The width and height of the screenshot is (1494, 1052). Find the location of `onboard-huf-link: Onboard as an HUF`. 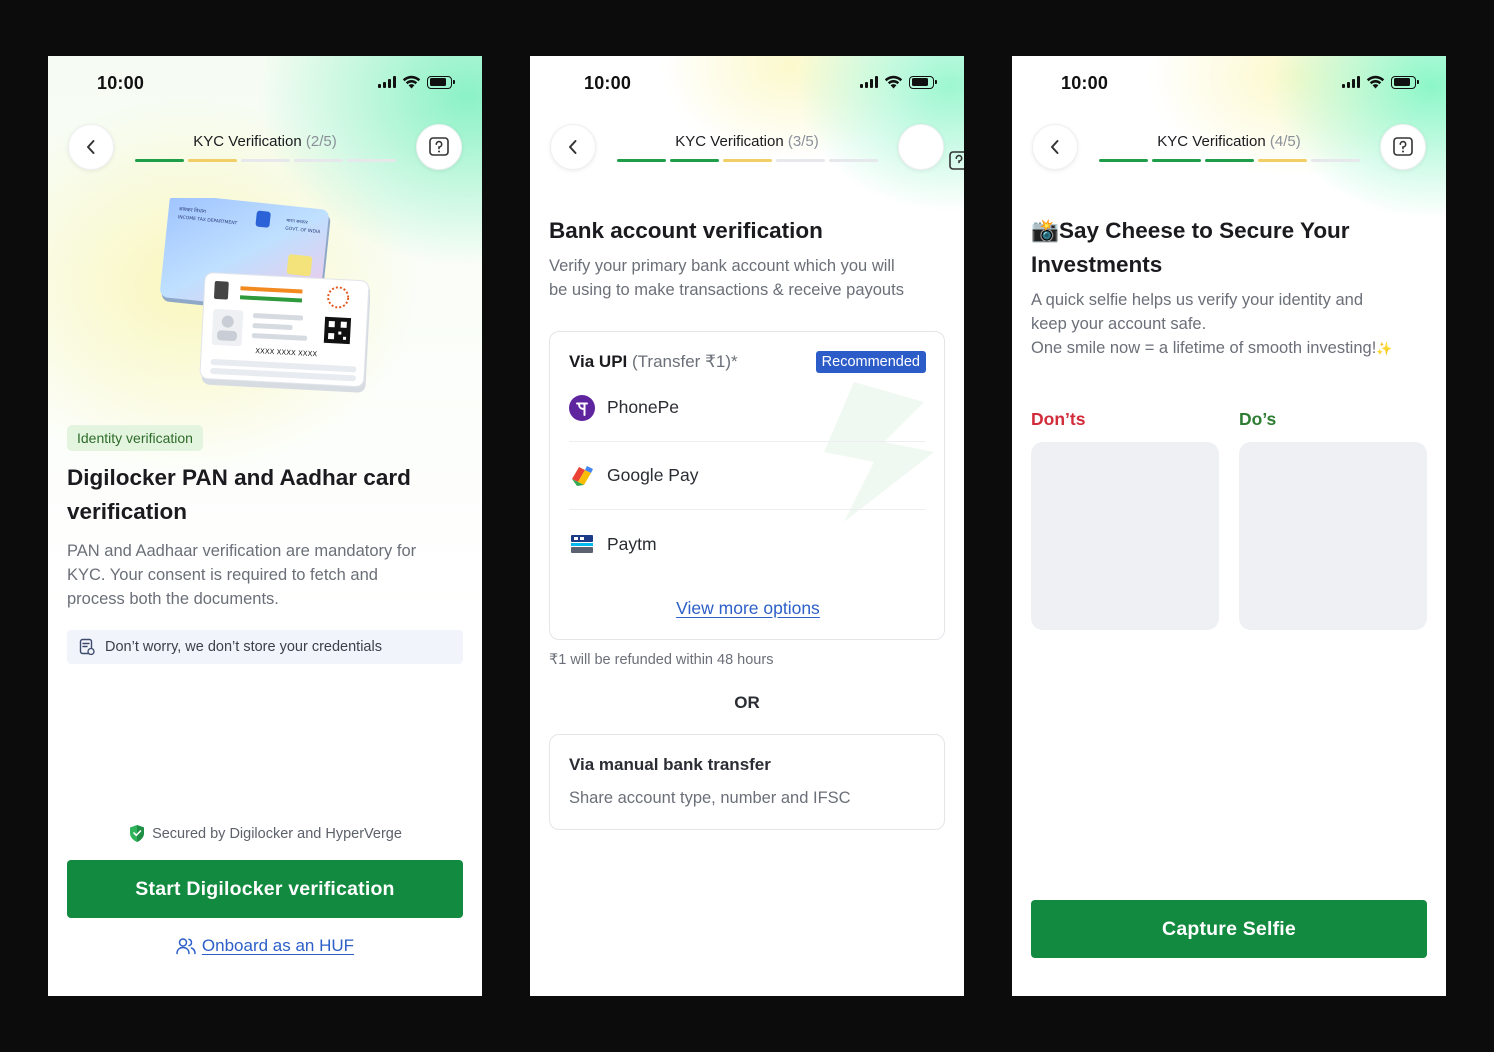

onboard-huf-link: Onboard as an HUF is located at coordinates (265, 946).